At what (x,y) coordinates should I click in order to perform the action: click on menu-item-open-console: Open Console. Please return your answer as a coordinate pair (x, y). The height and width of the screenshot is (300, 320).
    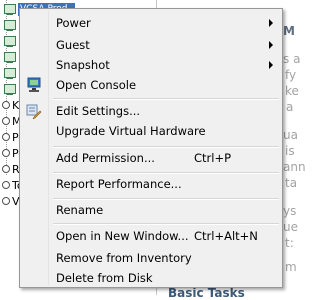
    Looking at the image, I should click on (151, 85).